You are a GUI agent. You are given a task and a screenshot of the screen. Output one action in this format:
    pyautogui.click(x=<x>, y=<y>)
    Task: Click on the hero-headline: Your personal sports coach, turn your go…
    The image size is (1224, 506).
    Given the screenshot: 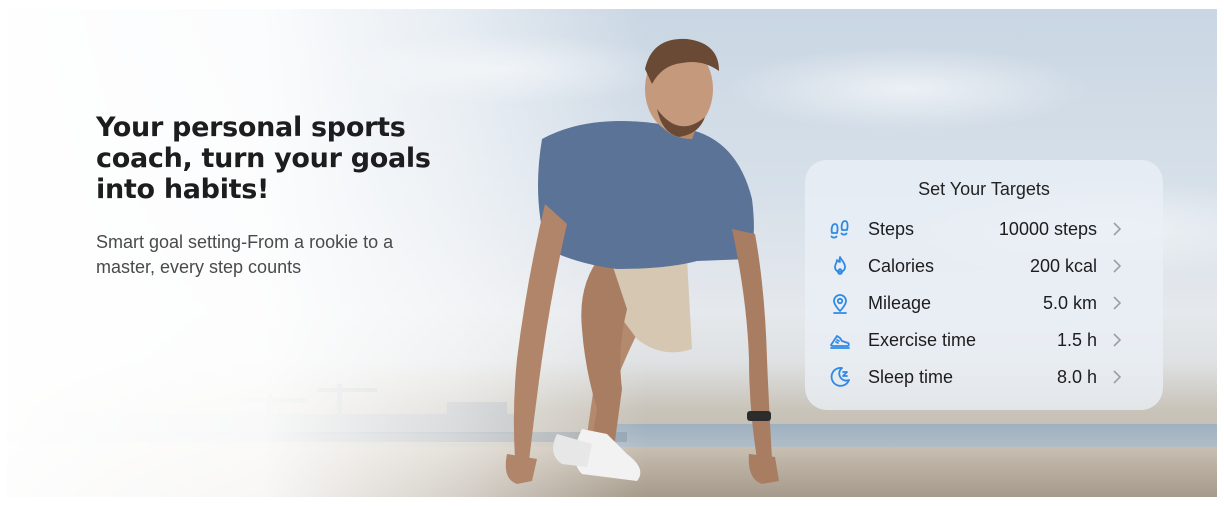 What is the action you would take?
    pyautogui.click(x=263, y=158)
    